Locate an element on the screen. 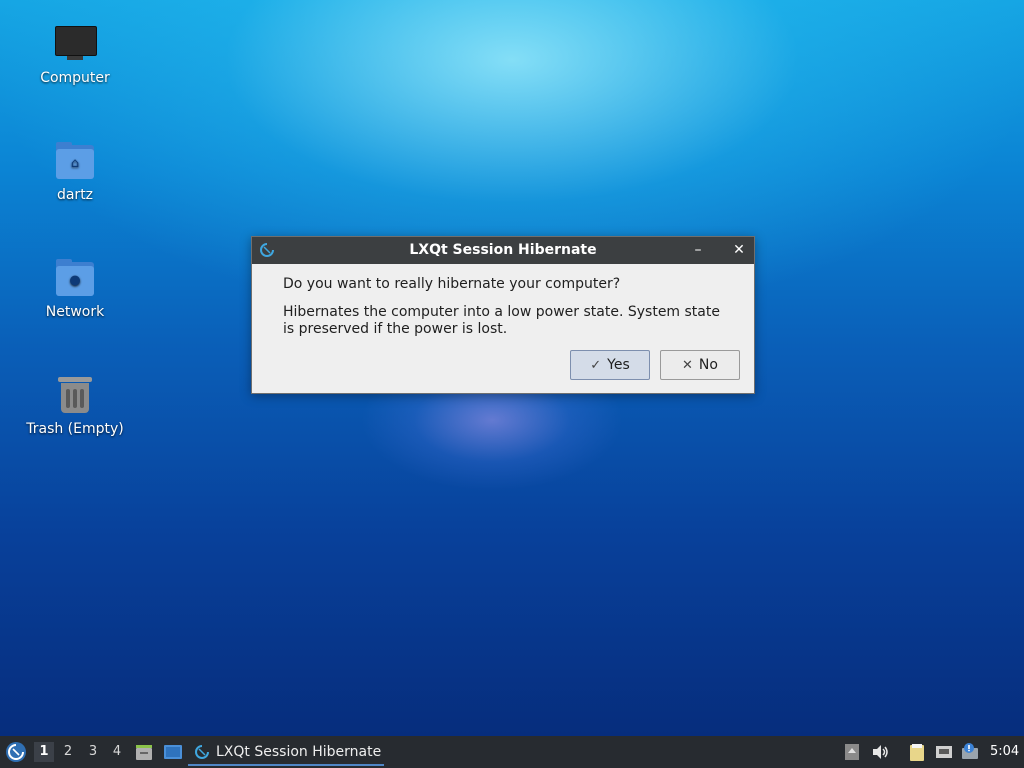 The width and height of the screenshot is (1024, 768). lxqt-logo-icon is located at coordinates (202, 752).